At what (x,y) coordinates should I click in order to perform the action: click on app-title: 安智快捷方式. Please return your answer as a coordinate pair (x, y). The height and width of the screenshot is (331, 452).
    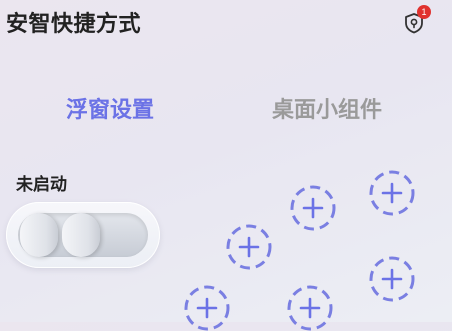
    Looking at the image, I should click on (74, 24).